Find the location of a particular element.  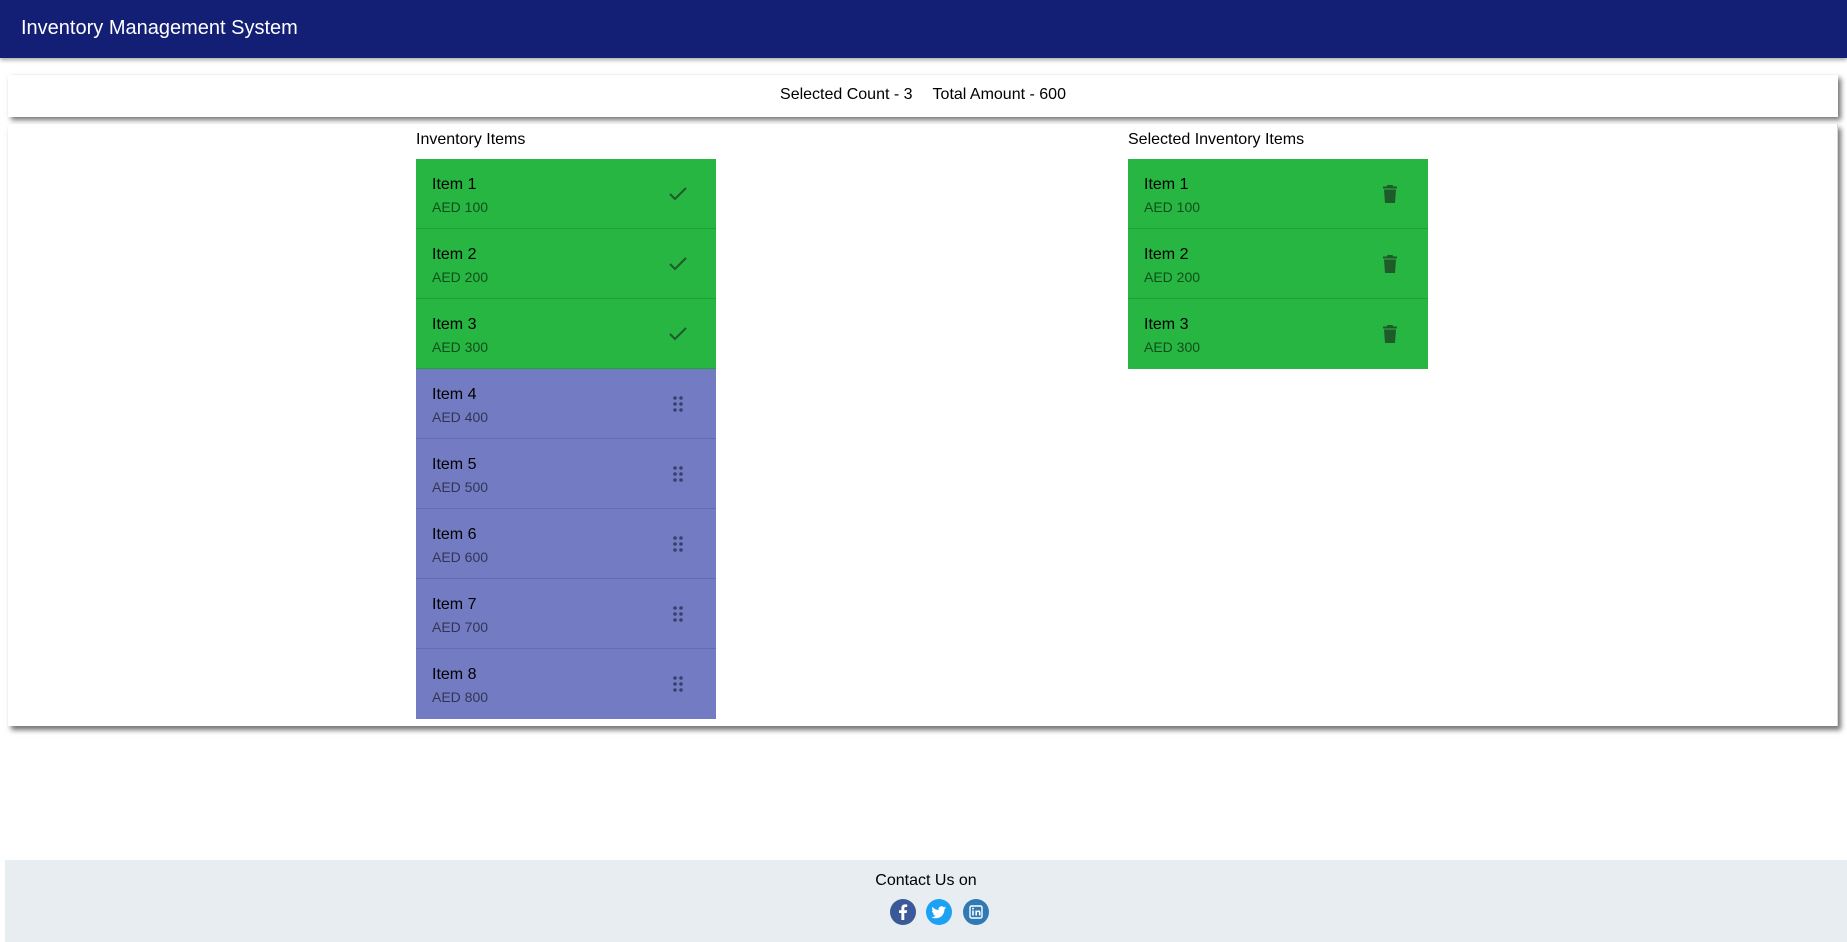

inventory-item-8: Item 8 AED 800 is located at coordinates (566, 684).